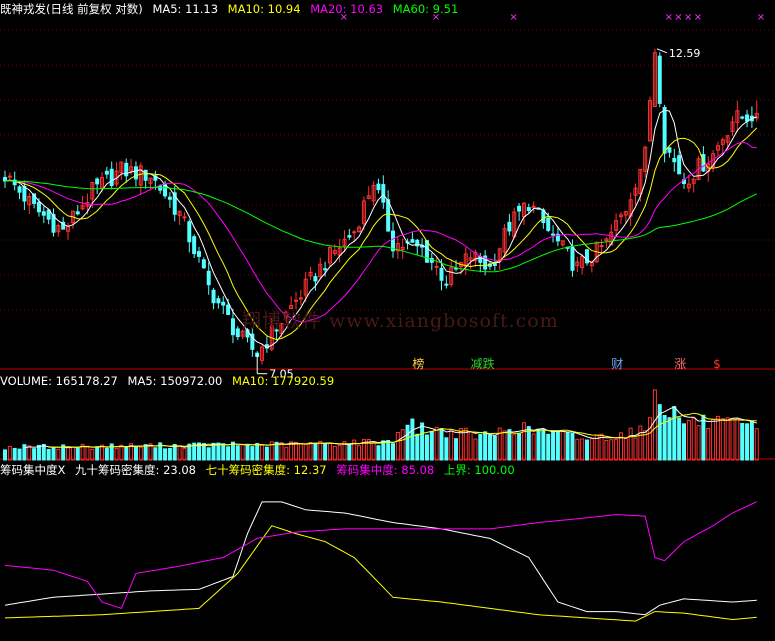  What do you see at coordinates (617, 364) in the screenshot?
I see `signal-marker: 财` at bounding box center [617, 364].